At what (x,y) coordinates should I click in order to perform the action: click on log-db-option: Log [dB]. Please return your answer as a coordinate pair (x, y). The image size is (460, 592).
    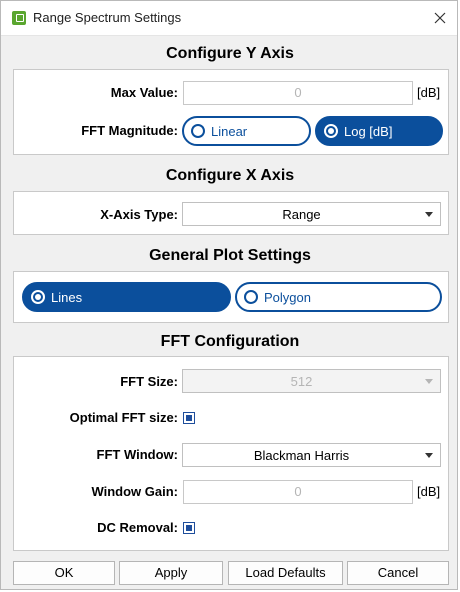
    Looking at the image, I should click on (379, 131).